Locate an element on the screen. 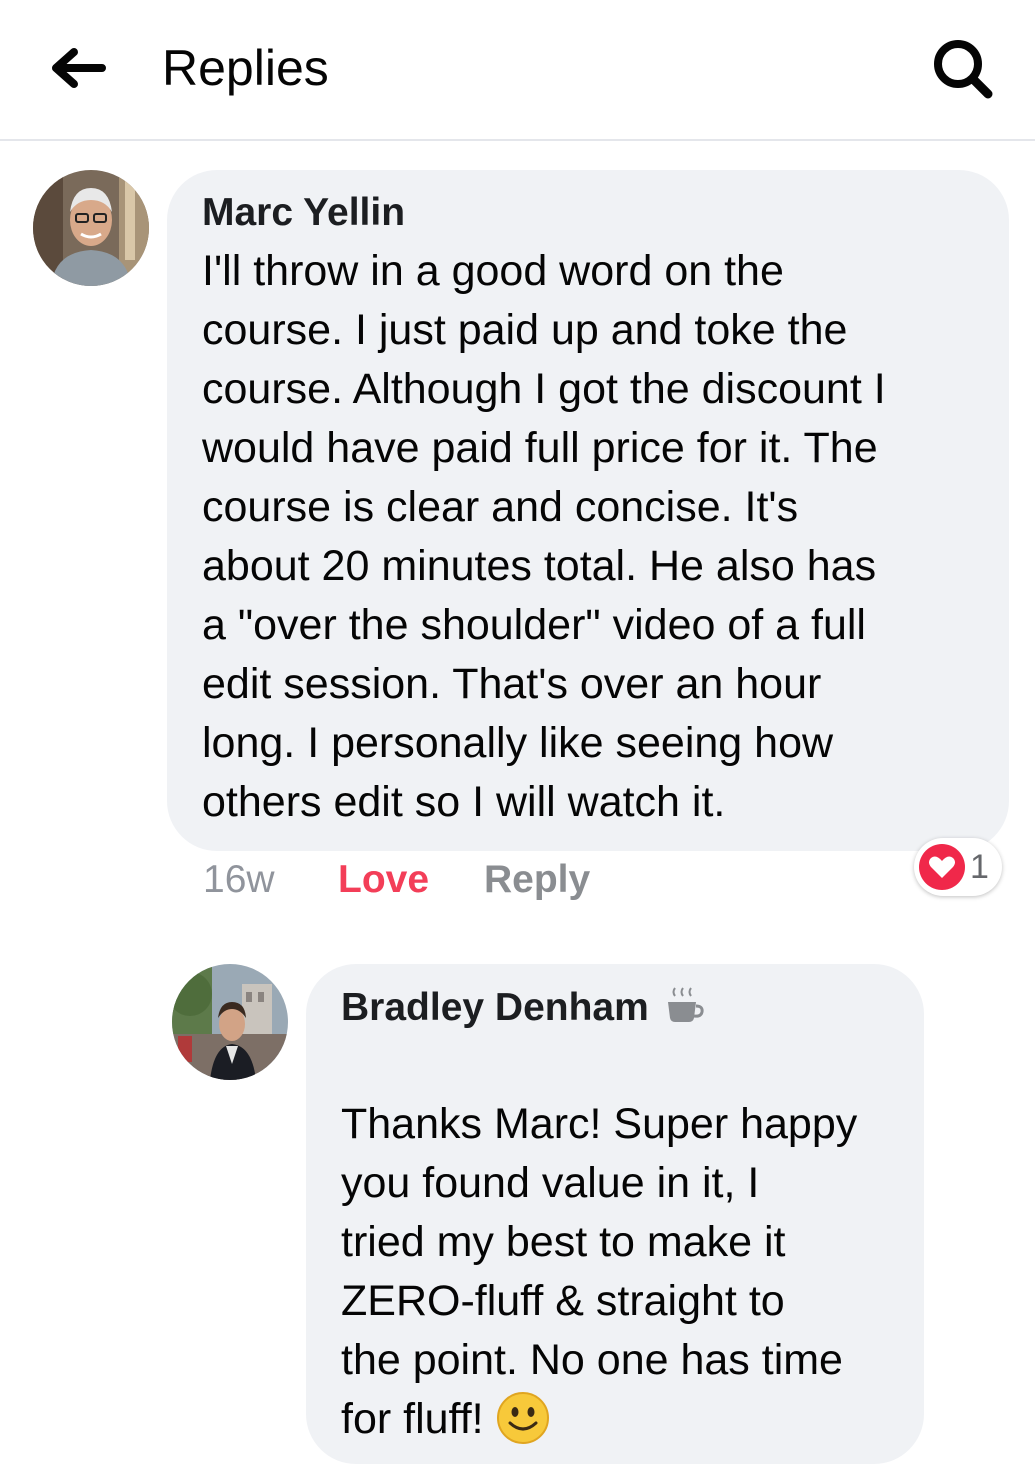  comment-author: Marc Yellin is located at coordinates (303, 213).